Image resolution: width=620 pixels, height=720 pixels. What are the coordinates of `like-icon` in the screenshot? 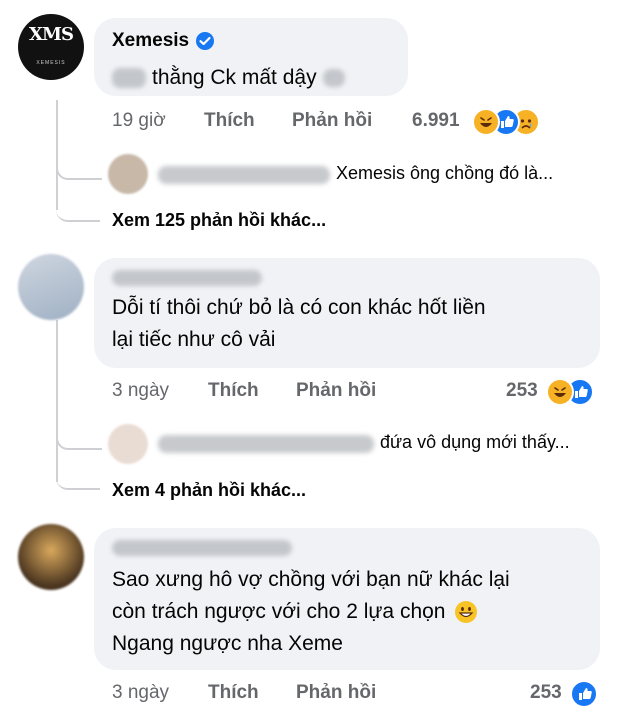 It's located at (584, 694).